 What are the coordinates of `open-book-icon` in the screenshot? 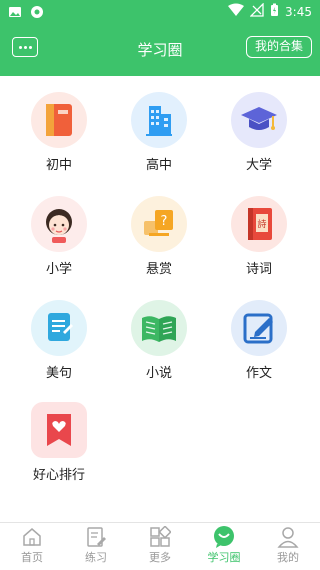 It's located at (159, 328).